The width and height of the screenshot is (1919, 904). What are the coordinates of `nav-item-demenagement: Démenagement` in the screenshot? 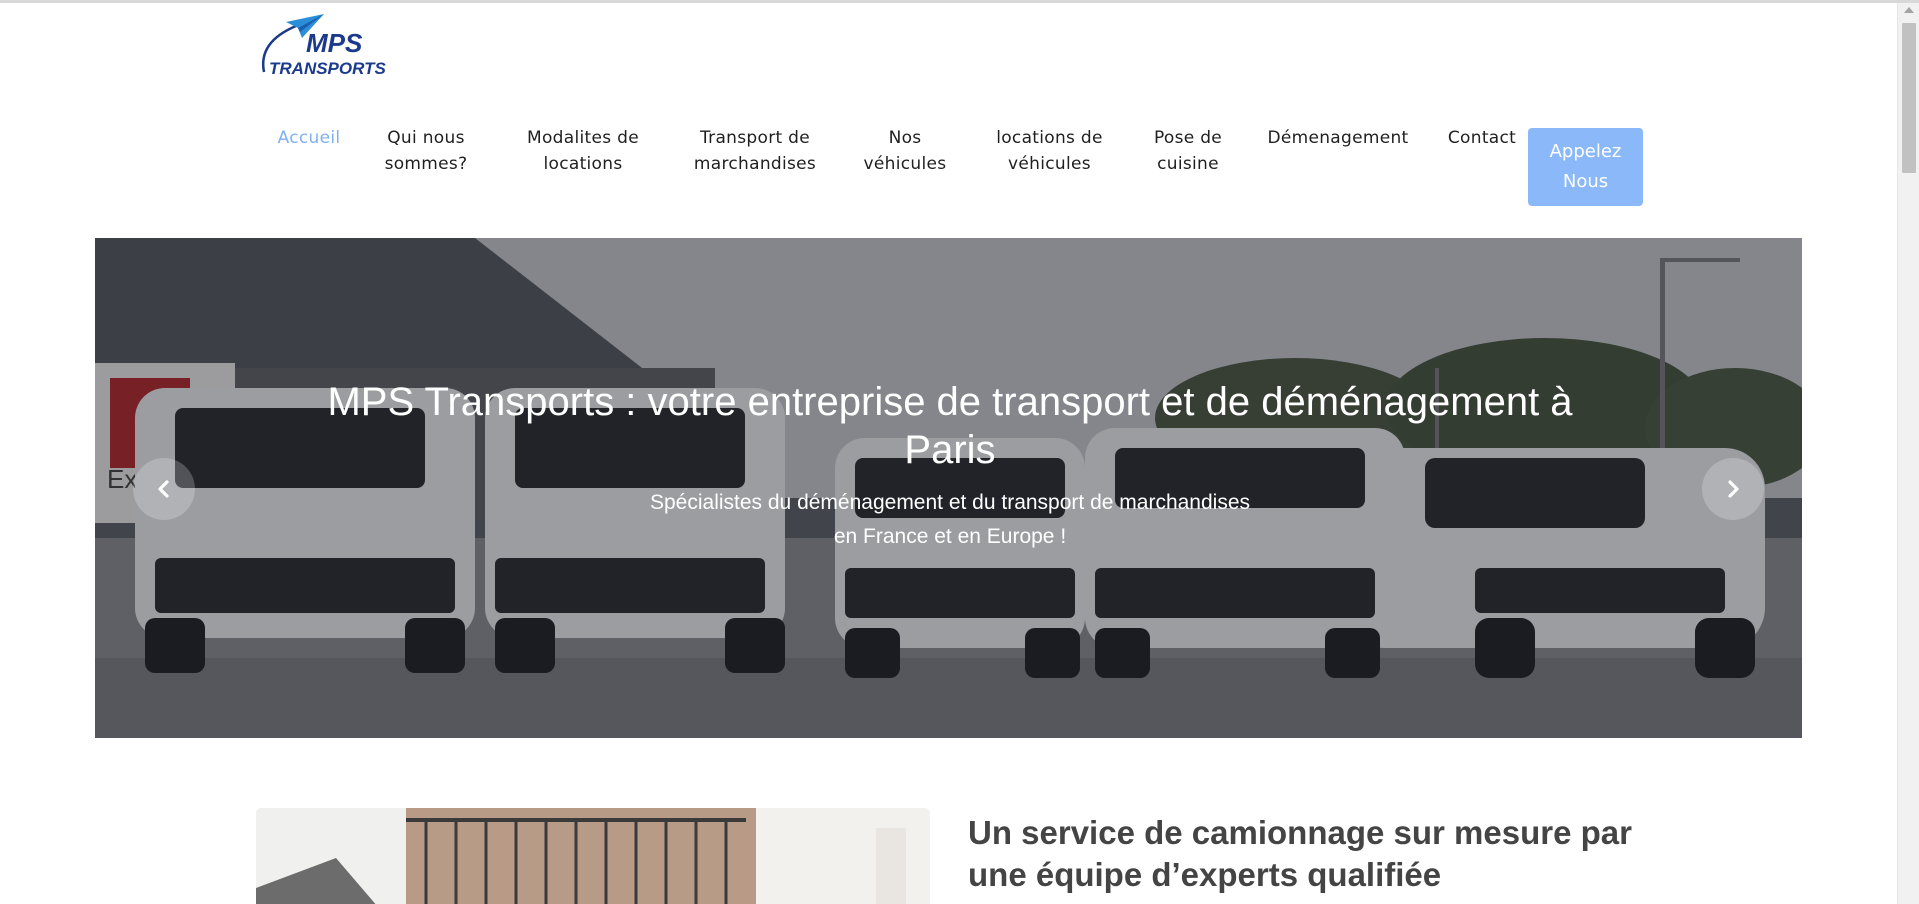 It's located at (1338, 138).